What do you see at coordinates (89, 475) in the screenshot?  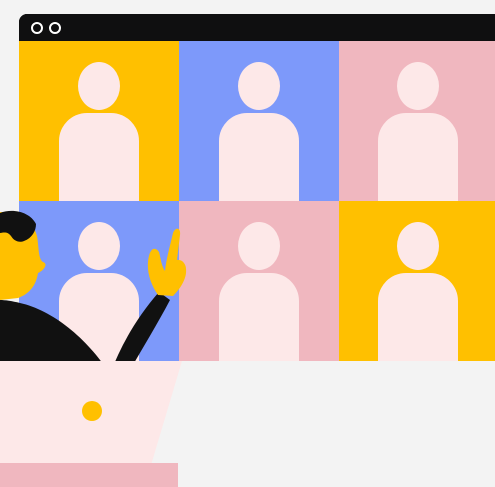 I see `laptop-base` at bounding box center [89, 475].